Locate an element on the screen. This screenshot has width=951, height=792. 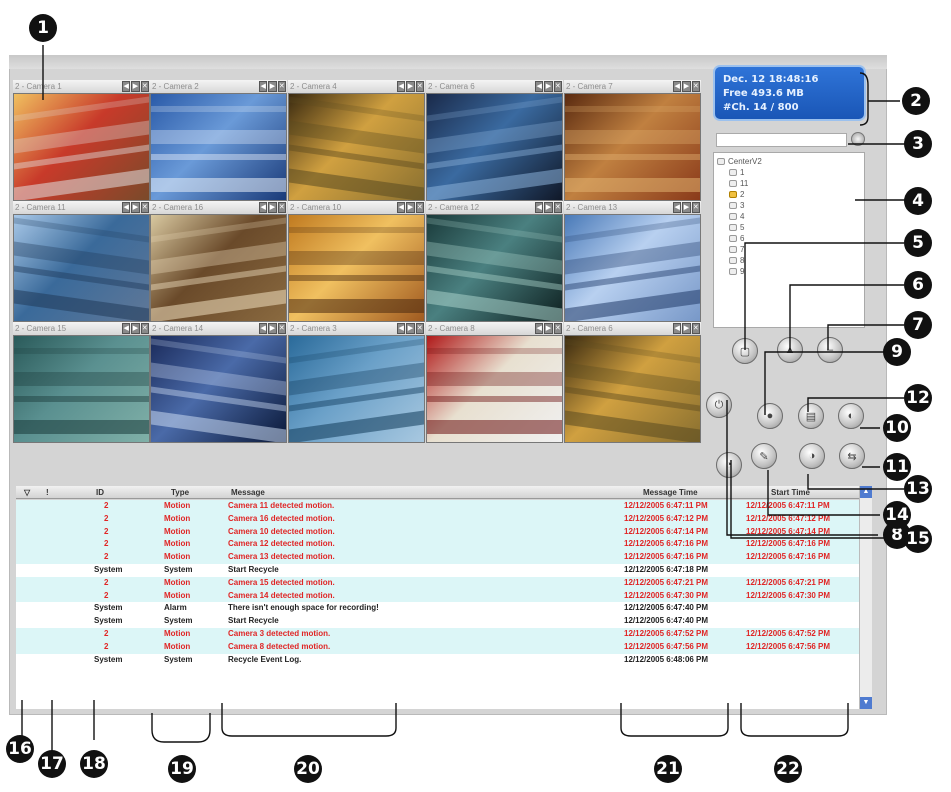
callout-12: 12 is located at coordinates (918, 398).